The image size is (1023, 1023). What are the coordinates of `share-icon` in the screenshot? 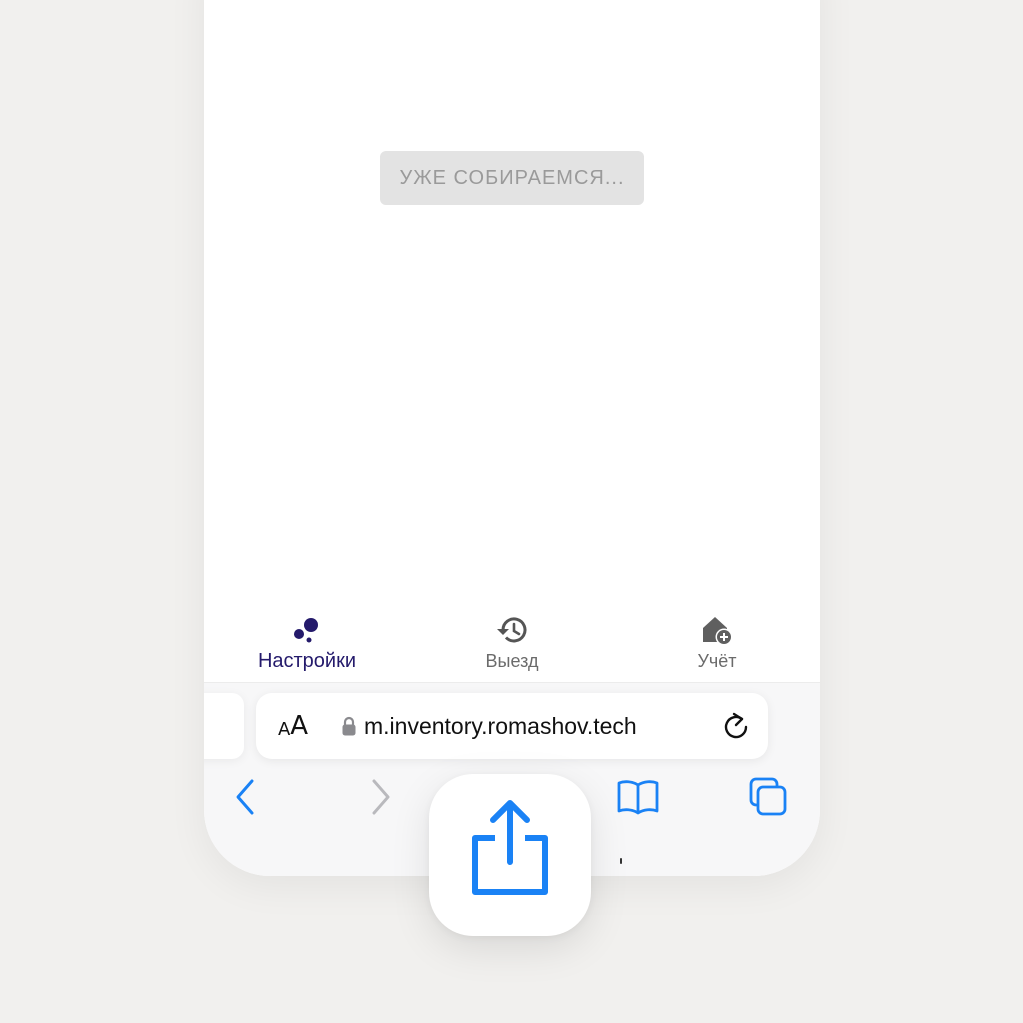 It's located at (510, 847).